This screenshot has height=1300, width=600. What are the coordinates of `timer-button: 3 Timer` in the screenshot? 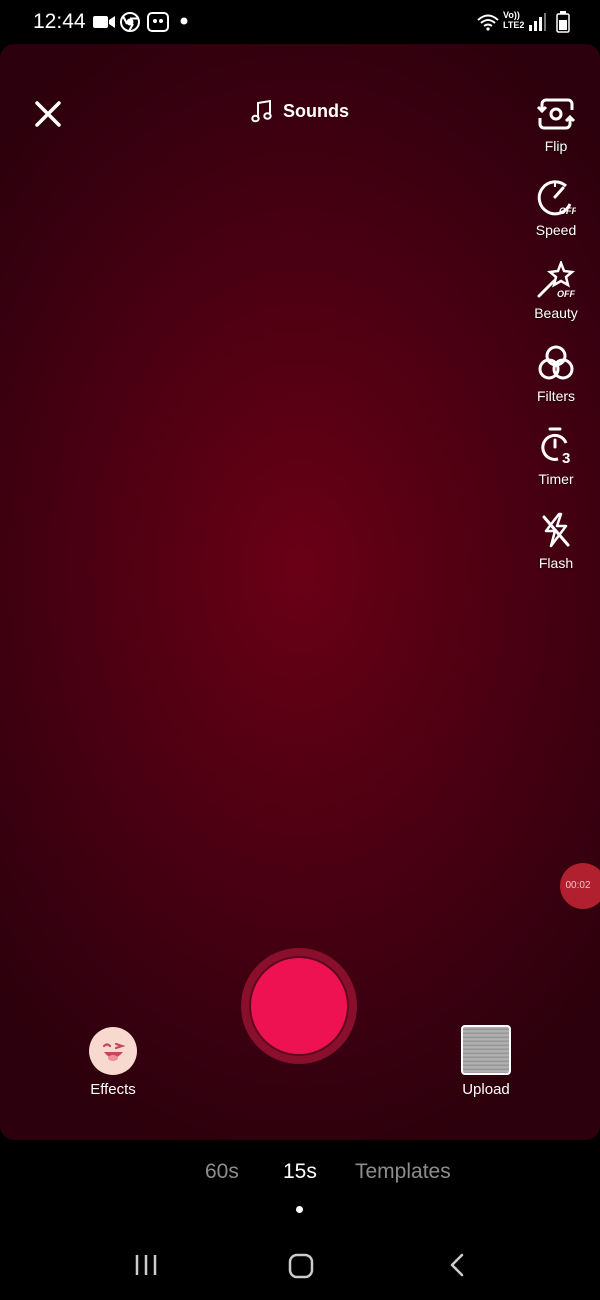 It's located at (556, 457).